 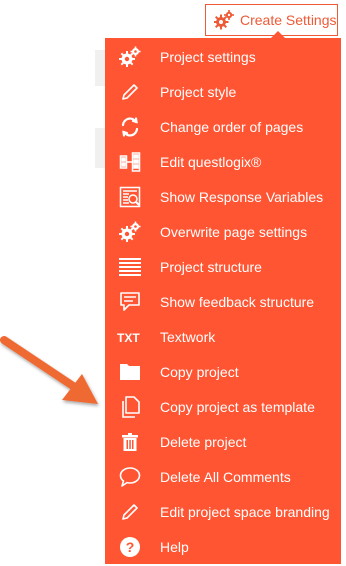 I want to click on comment-bubble-icon, so click(x=130, y=477).